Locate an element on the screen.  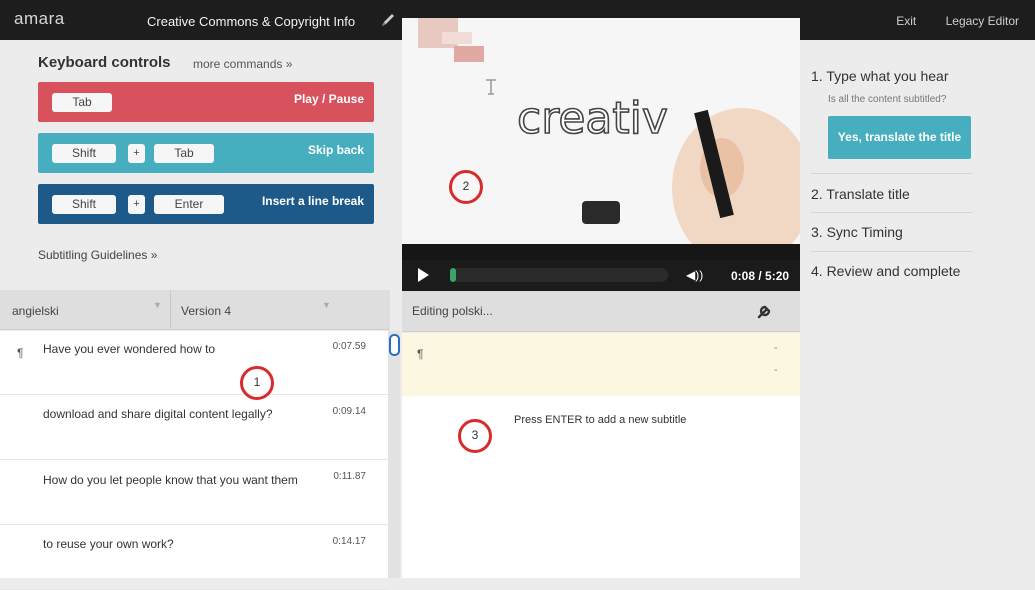
exit-link: Exit is located at coordinates (906, 21).